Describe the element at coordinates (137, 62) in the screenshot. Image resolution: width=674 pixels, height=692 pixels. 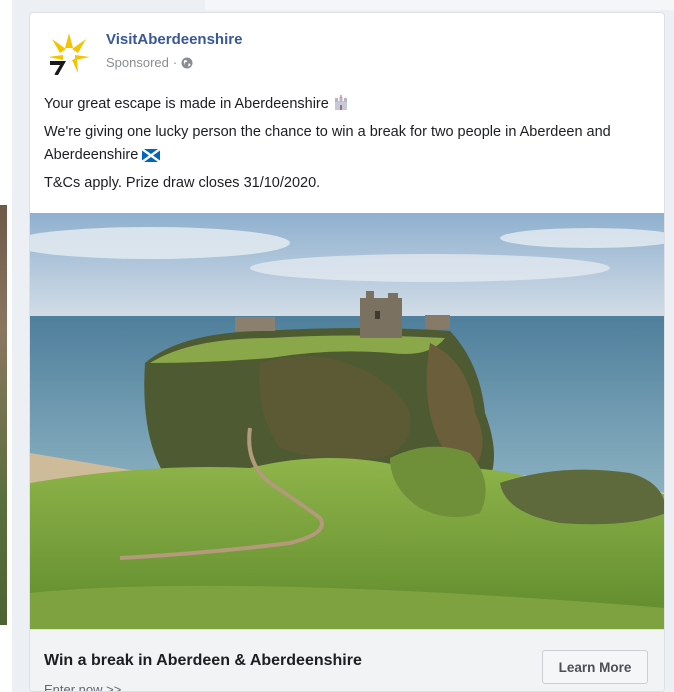
I see `sponsored-label: Sponsored` at that location.